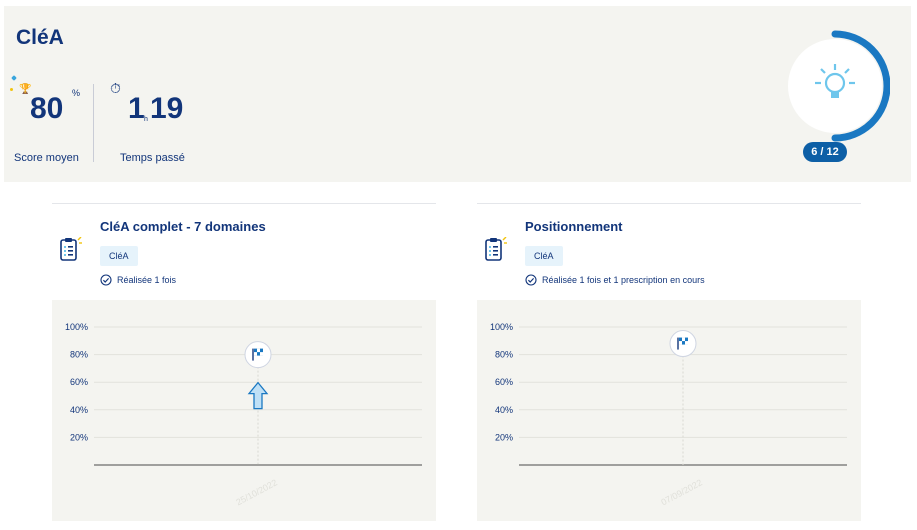 This screenshot has width=917, height=530. What do you see at coordinates (115, 88) in the screenshot?
I see `stopwatch-icon: ⏱` at bounding box center [115, 88].